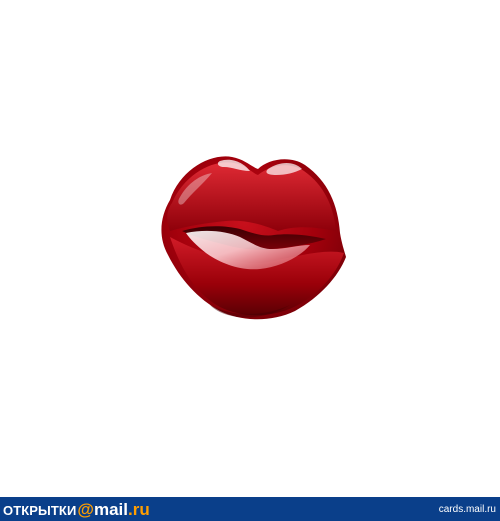 The image size is (500, 521). Describe the element at coordinates (139, 509) in the screenshot. I see `brand-ru-text: .ru` at that location.